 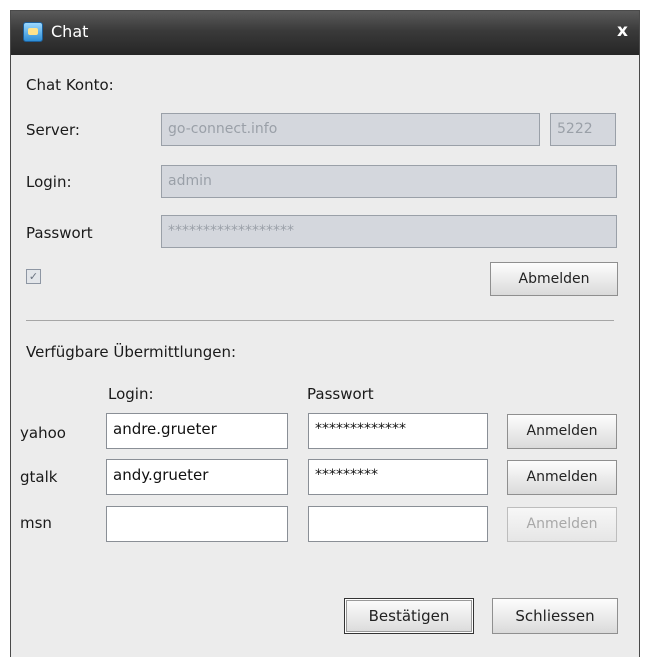 I want to click on account-section-label: Chat Konto:, so click(x=70, y=85).